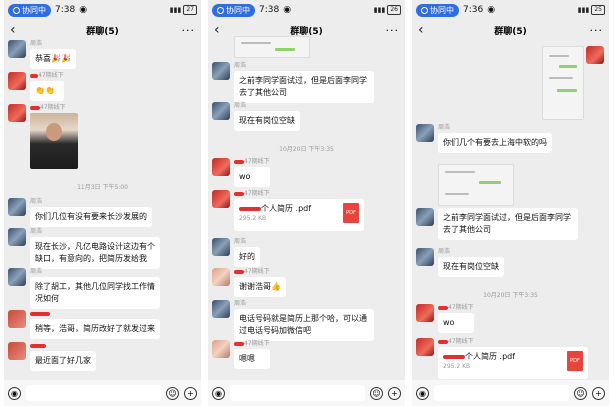 Image resolution: width=614 pixels, height=406 pixels. Describe the element at coordinates (247, 257) in the screenshot. I see `message-bubble: 好的` at that location.